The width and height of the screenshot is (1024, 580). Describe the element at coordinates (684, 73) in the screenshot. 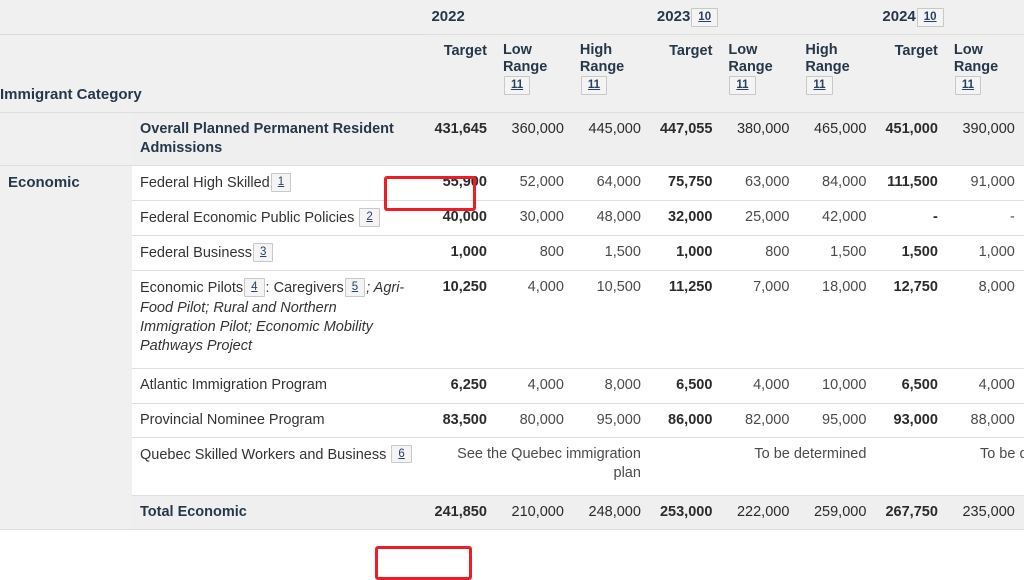

I see `header-2023-target: Target` at that location.